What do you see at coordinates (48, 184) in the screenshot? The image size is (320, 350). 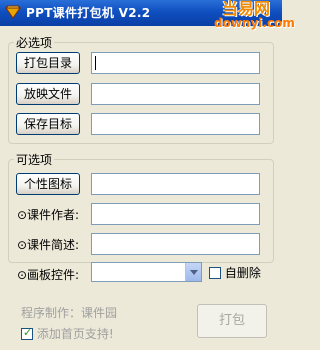 I see `custom-icon-button: 个性图标` at bounding box center [48, 184].